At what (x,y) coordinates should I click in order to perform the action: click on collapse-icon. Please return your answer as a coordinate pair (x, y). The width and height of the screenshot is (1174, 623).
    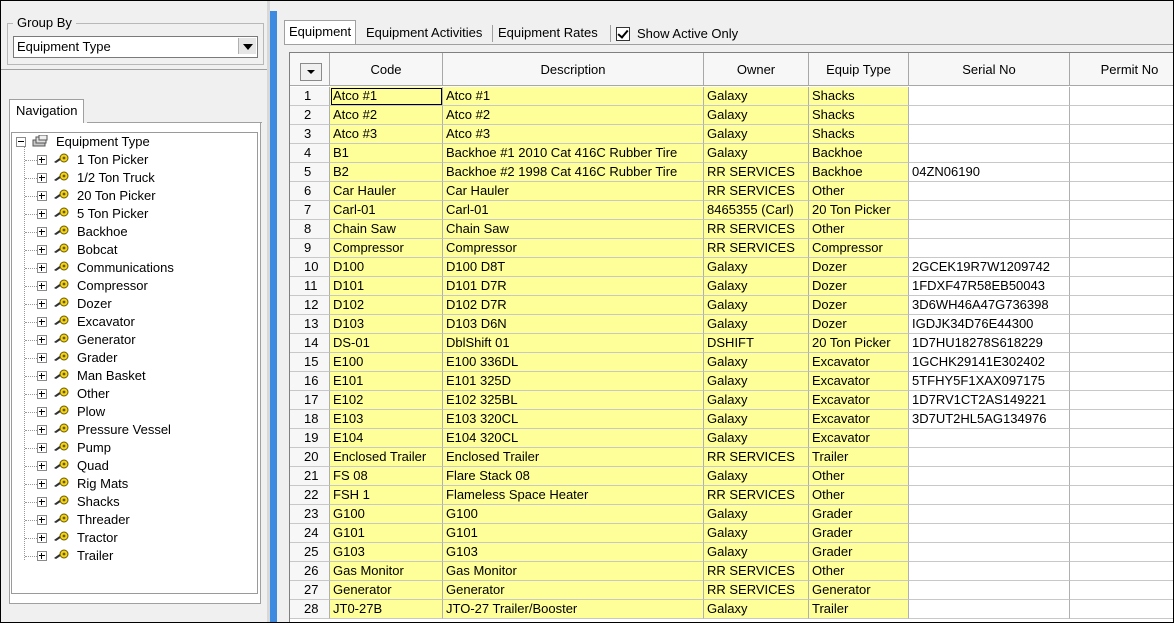
    Looking at the image, I should click on (21, 142).